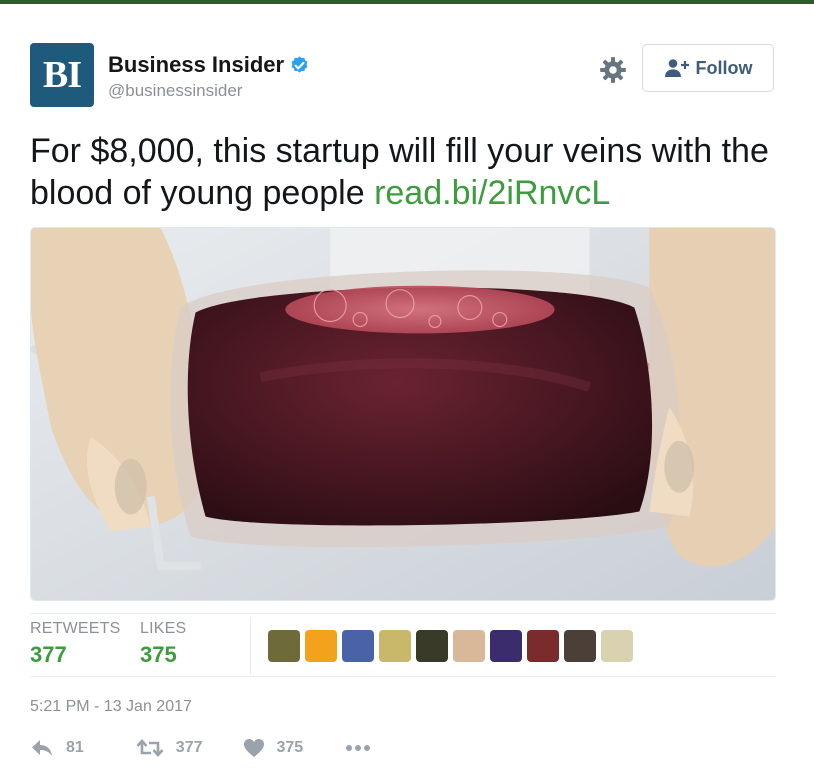  I want to click on tweet-actions: 81 377 375, so click(206, 748).